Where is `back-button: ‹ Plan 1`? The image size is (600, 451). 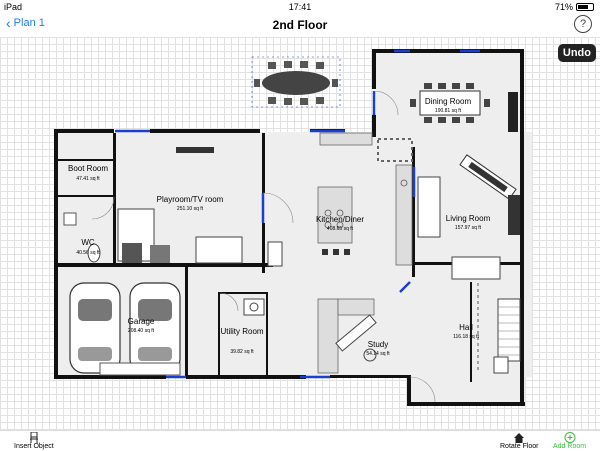
back-button: ‹ Plan 1 is located at coordinates (25, 23).